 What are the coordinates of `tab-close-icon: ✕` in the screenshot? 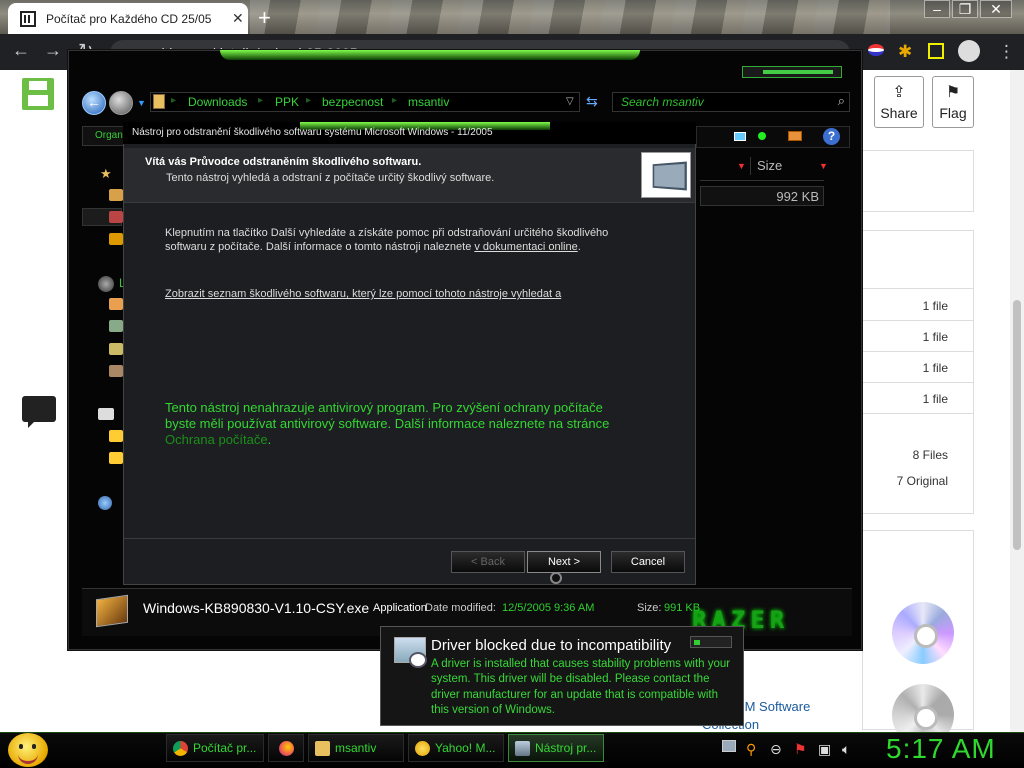 It's located at (238, 18).